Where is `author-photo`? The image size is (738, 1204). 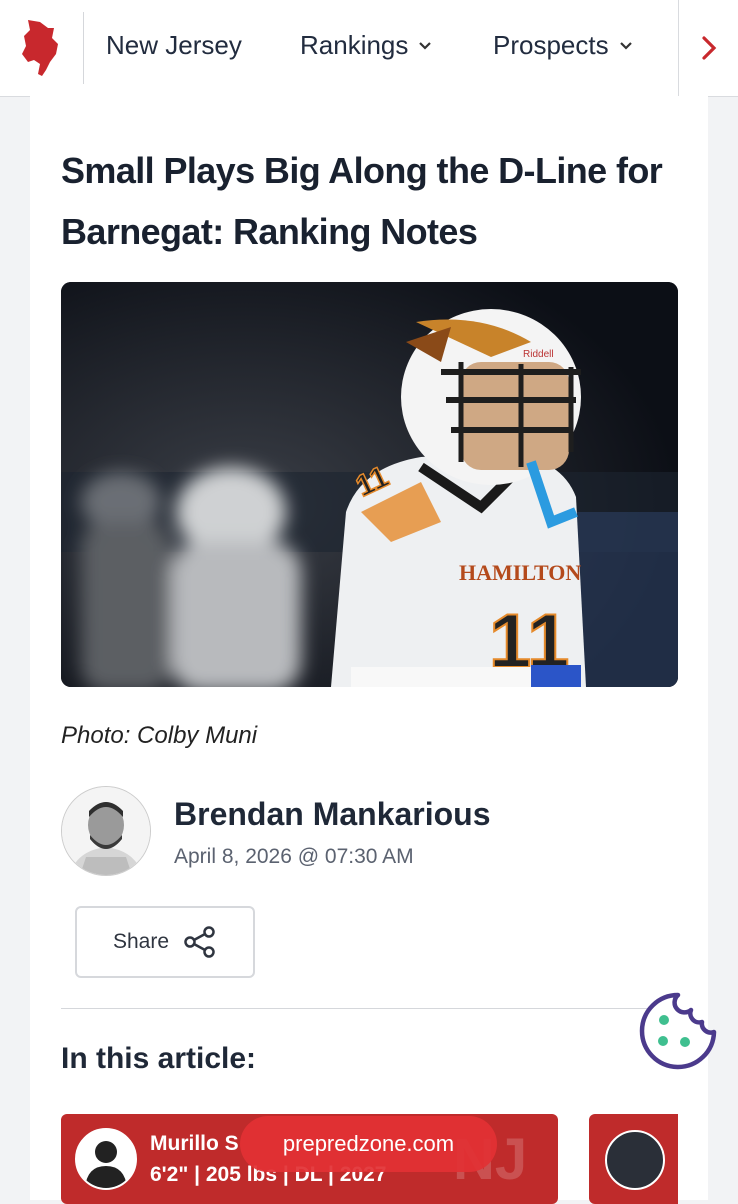 author-photo is located at coordinates (106, 831).